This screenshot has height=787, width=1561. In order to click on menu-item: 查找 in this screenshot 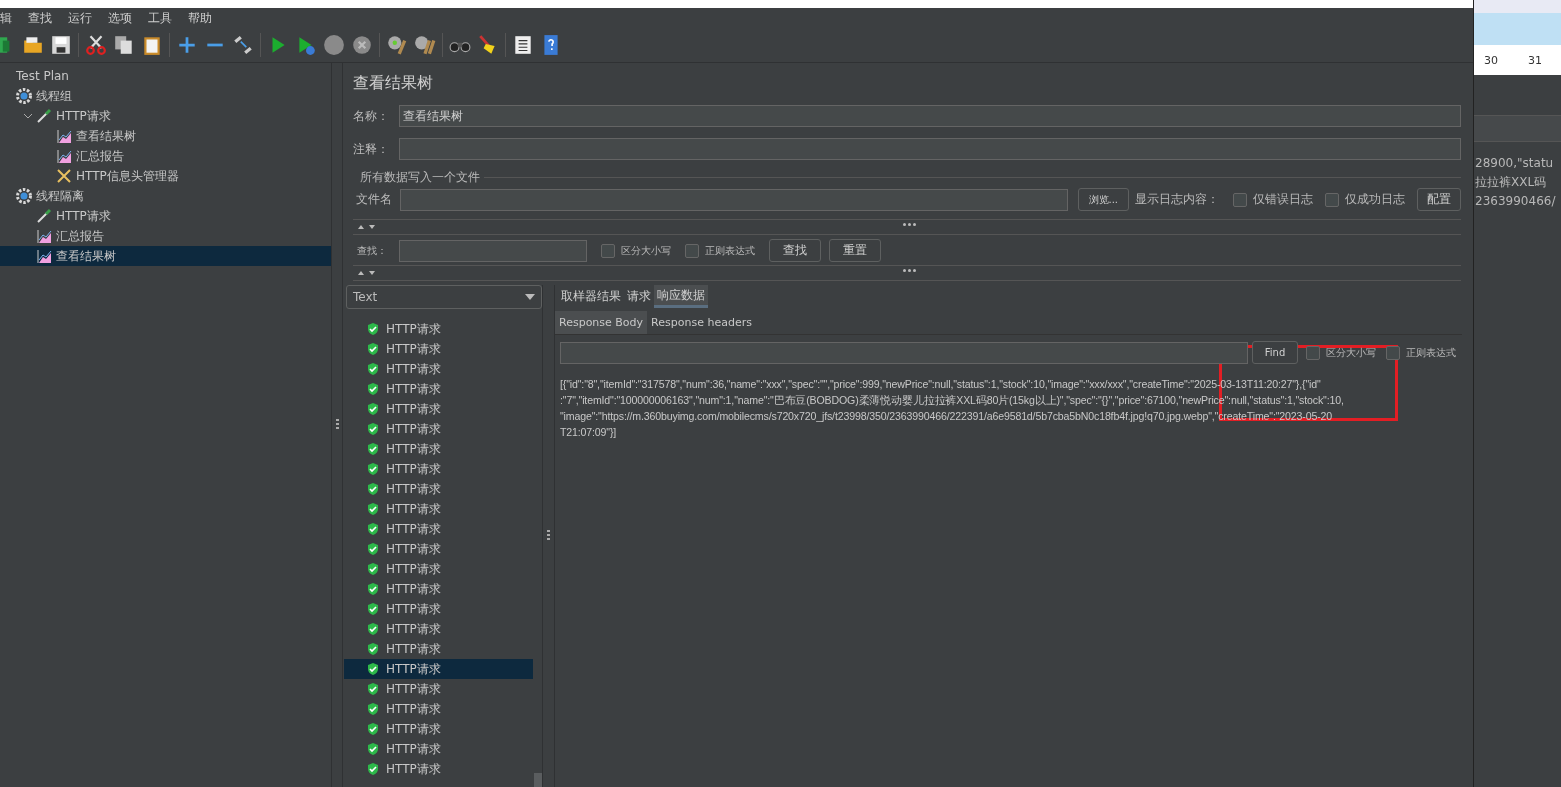, I will do `click(40, 18)`.